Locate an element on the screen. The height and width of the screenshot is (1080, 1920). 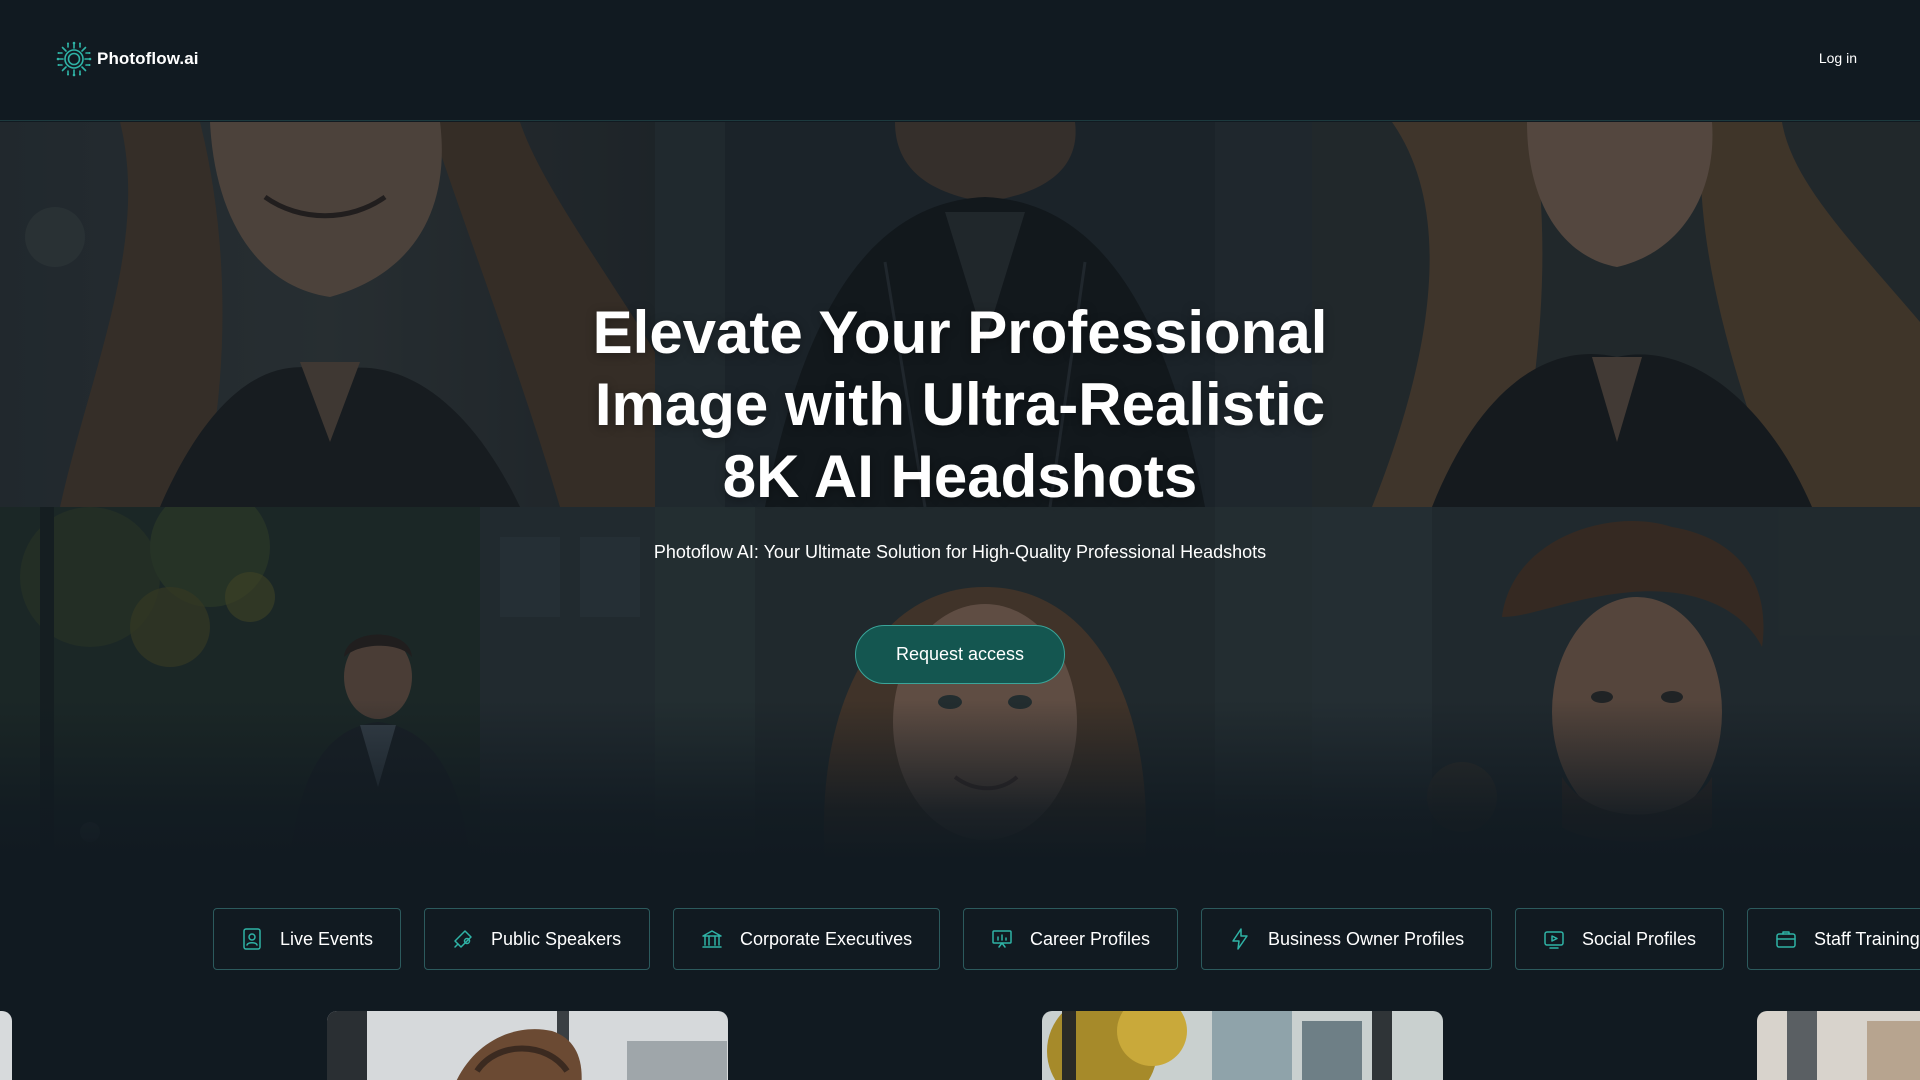
chip-career-profiles: Career Profiles is located at coordinates (1070, 939).